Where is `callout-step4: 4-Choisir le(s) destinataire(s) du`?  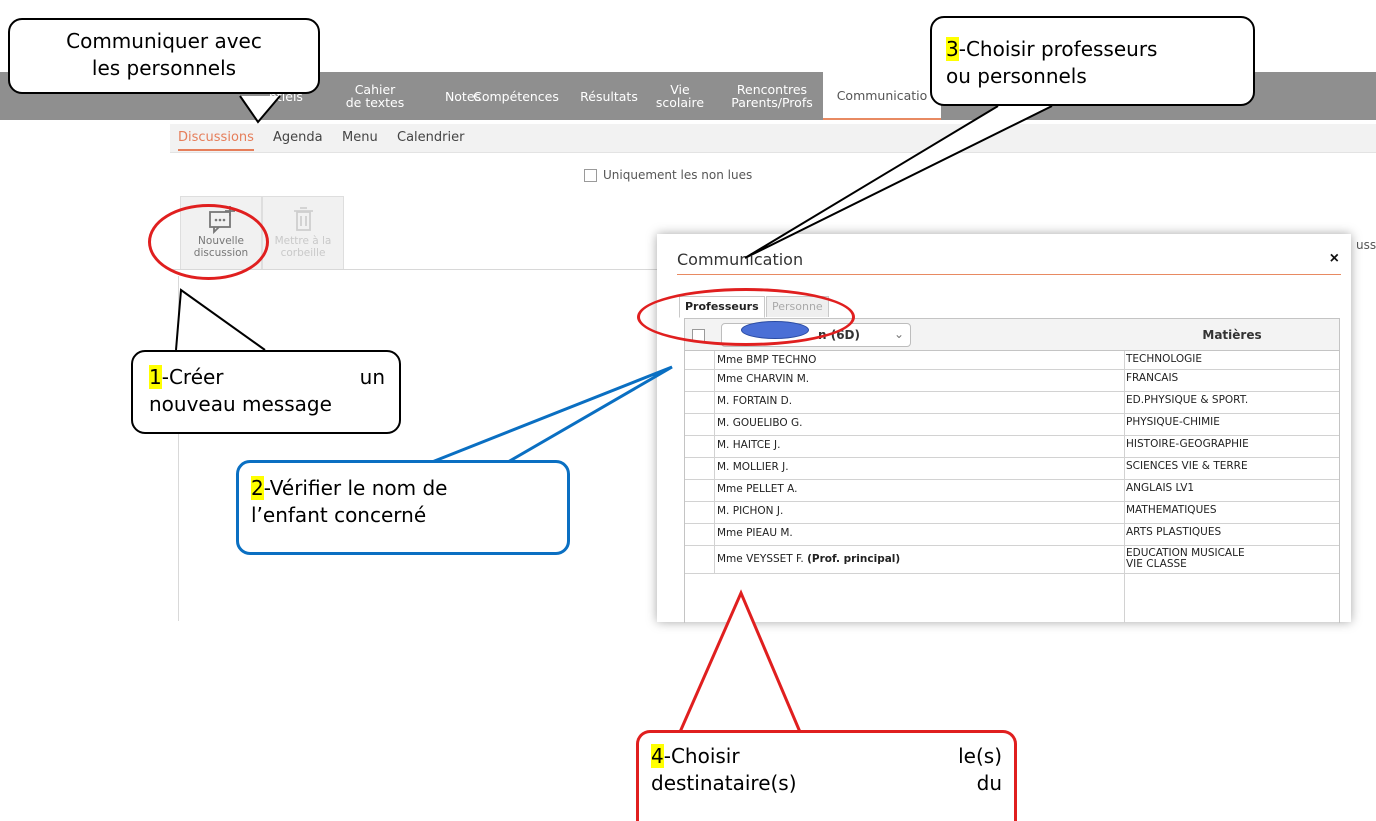
callout-step4: 4-Choisir le(s) destinataire(s) du is located at coordinates (826, 775).